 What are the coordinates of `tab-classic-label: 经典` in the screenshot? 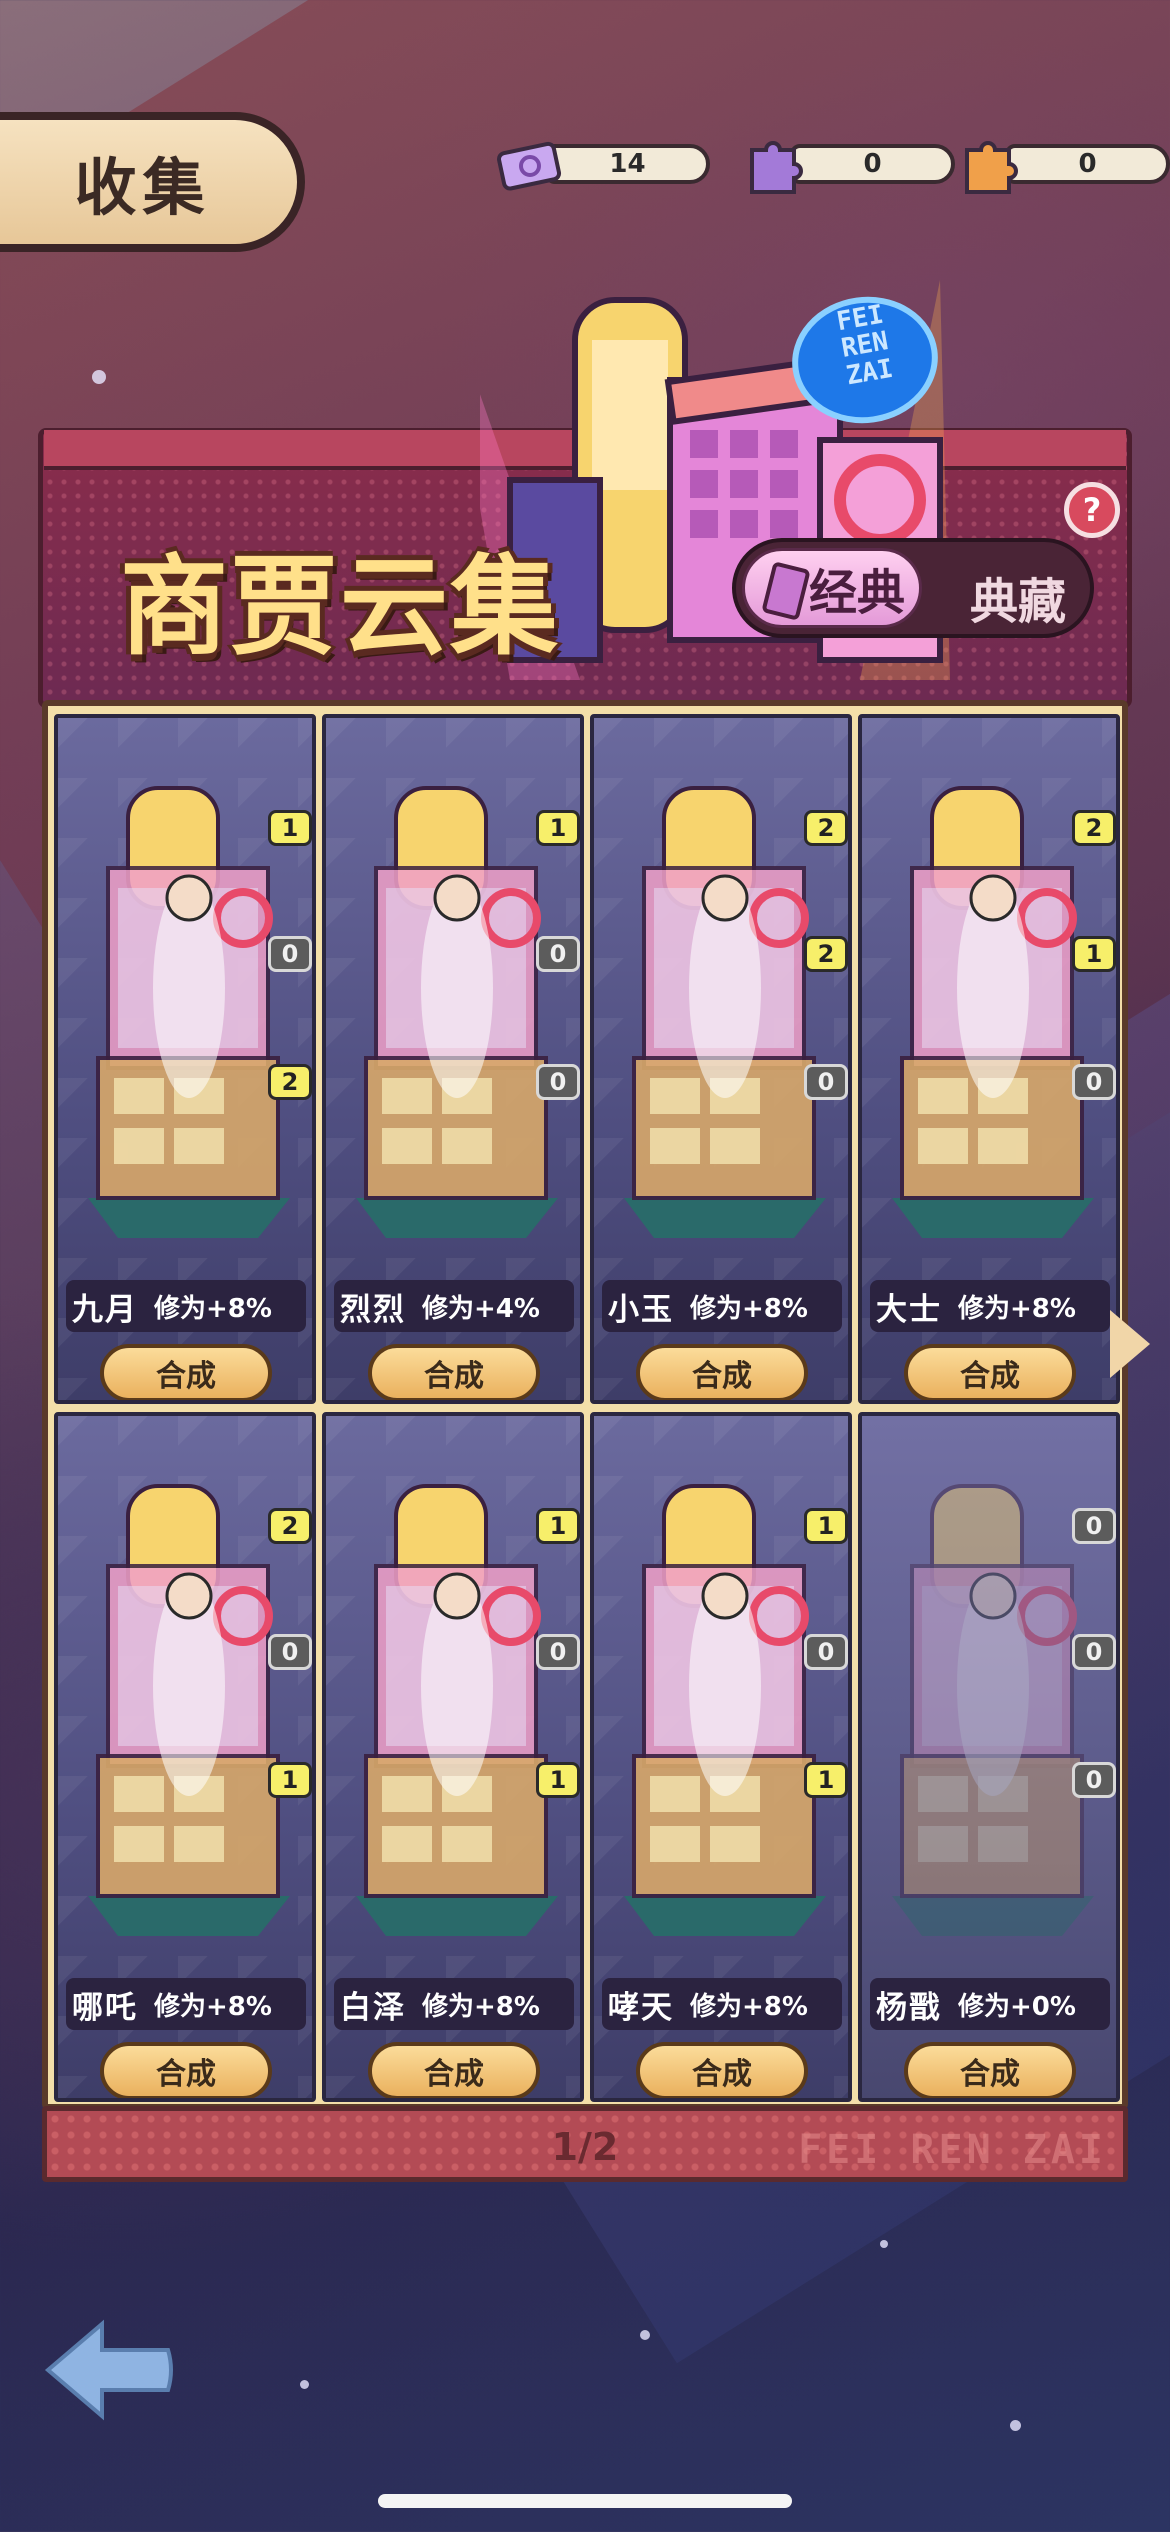 It's located at (856, 593).